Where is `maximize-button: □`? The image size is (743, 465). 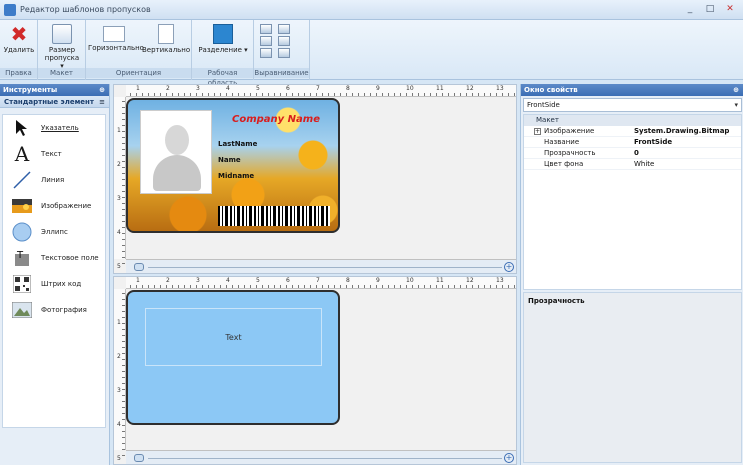 maximize-button: □ is located at coordinates (710, 9).